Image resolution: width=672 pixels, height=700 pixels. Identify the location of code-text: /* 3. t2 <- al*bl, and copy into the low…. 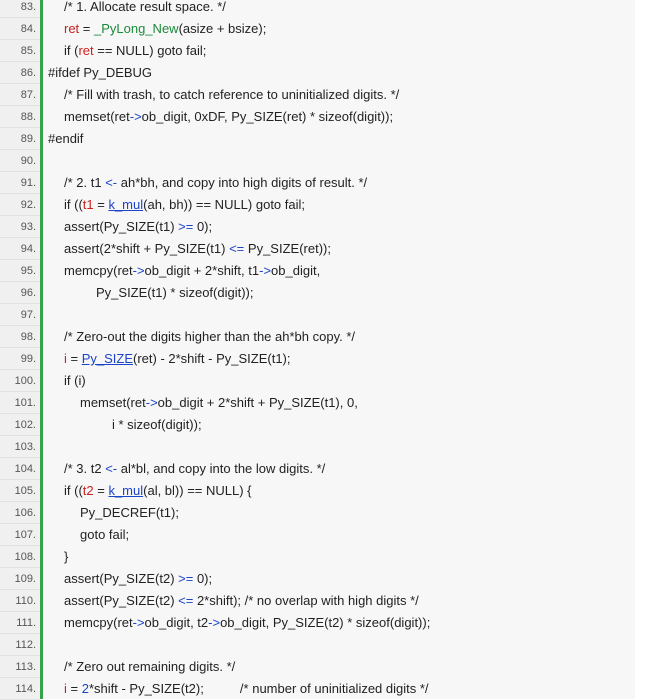
(194, 469).